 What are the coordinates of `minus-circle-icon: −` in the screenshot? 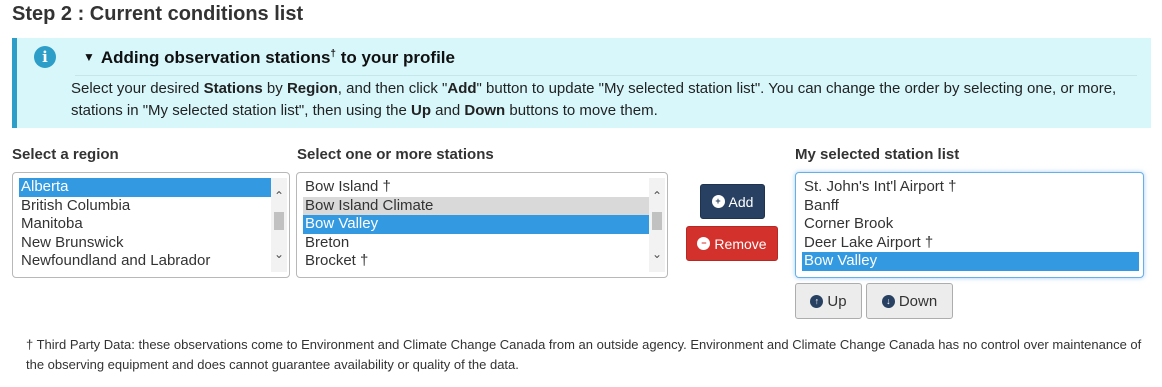 It's located at (704, 243).